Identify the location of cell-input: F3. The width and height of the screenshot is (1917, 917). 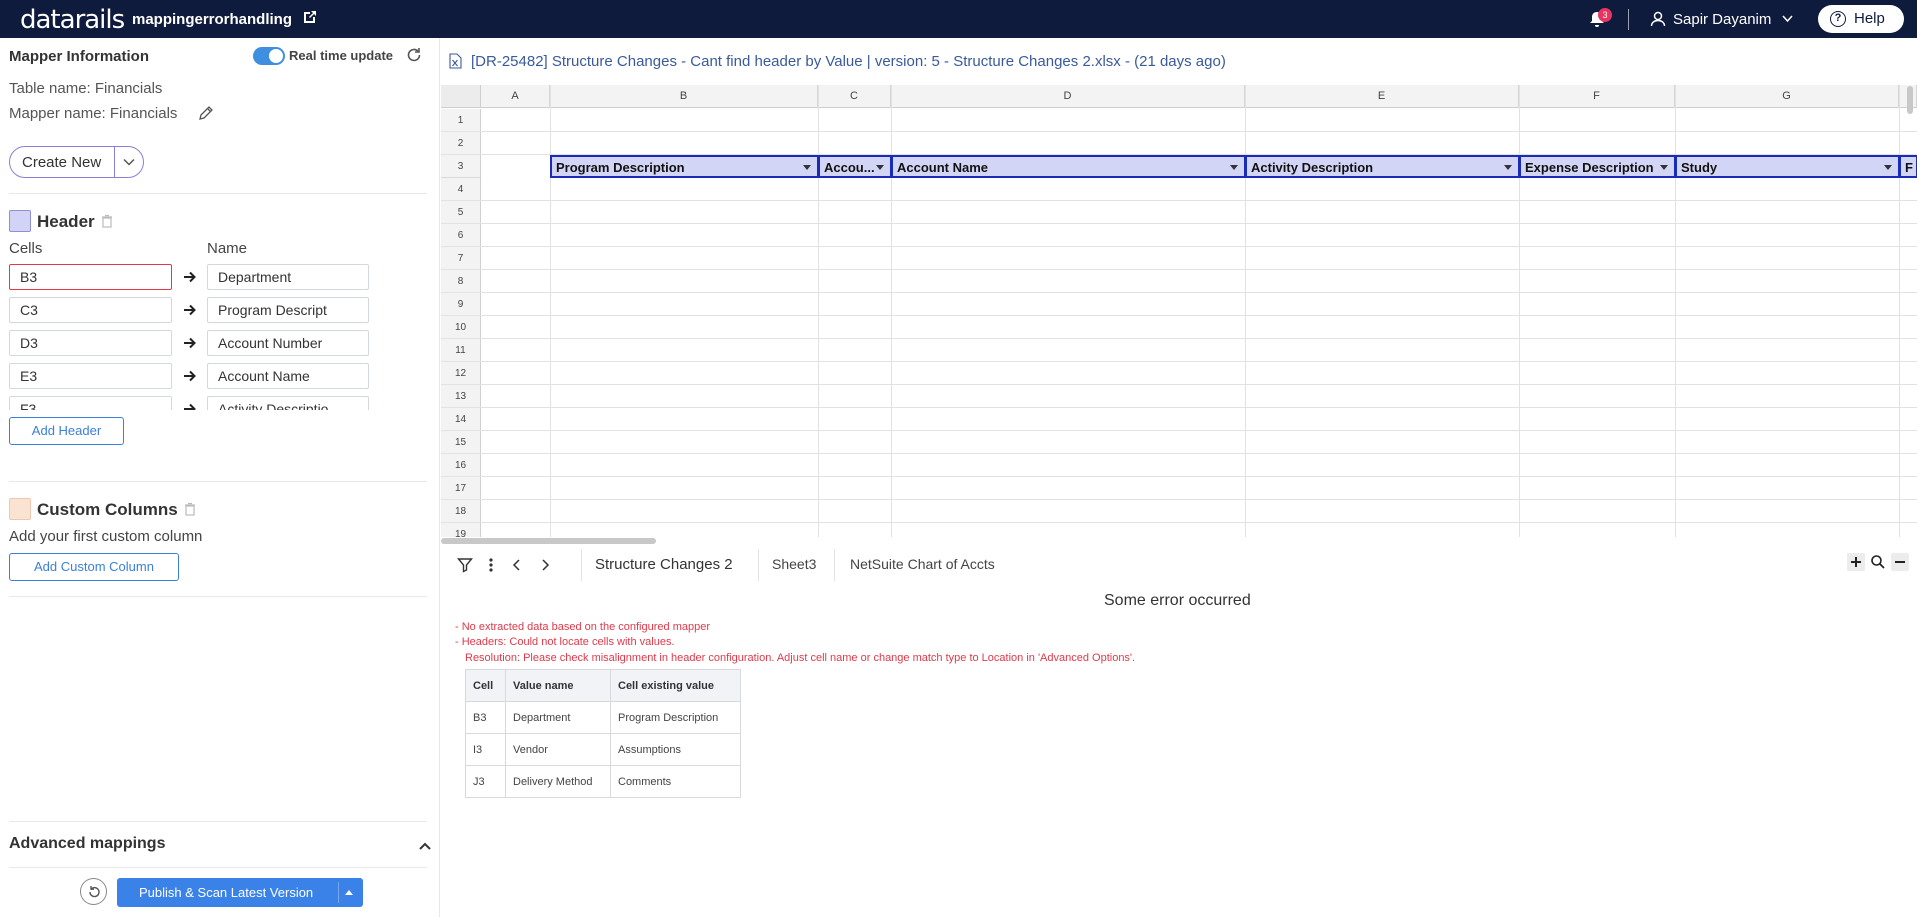
(90, 403).